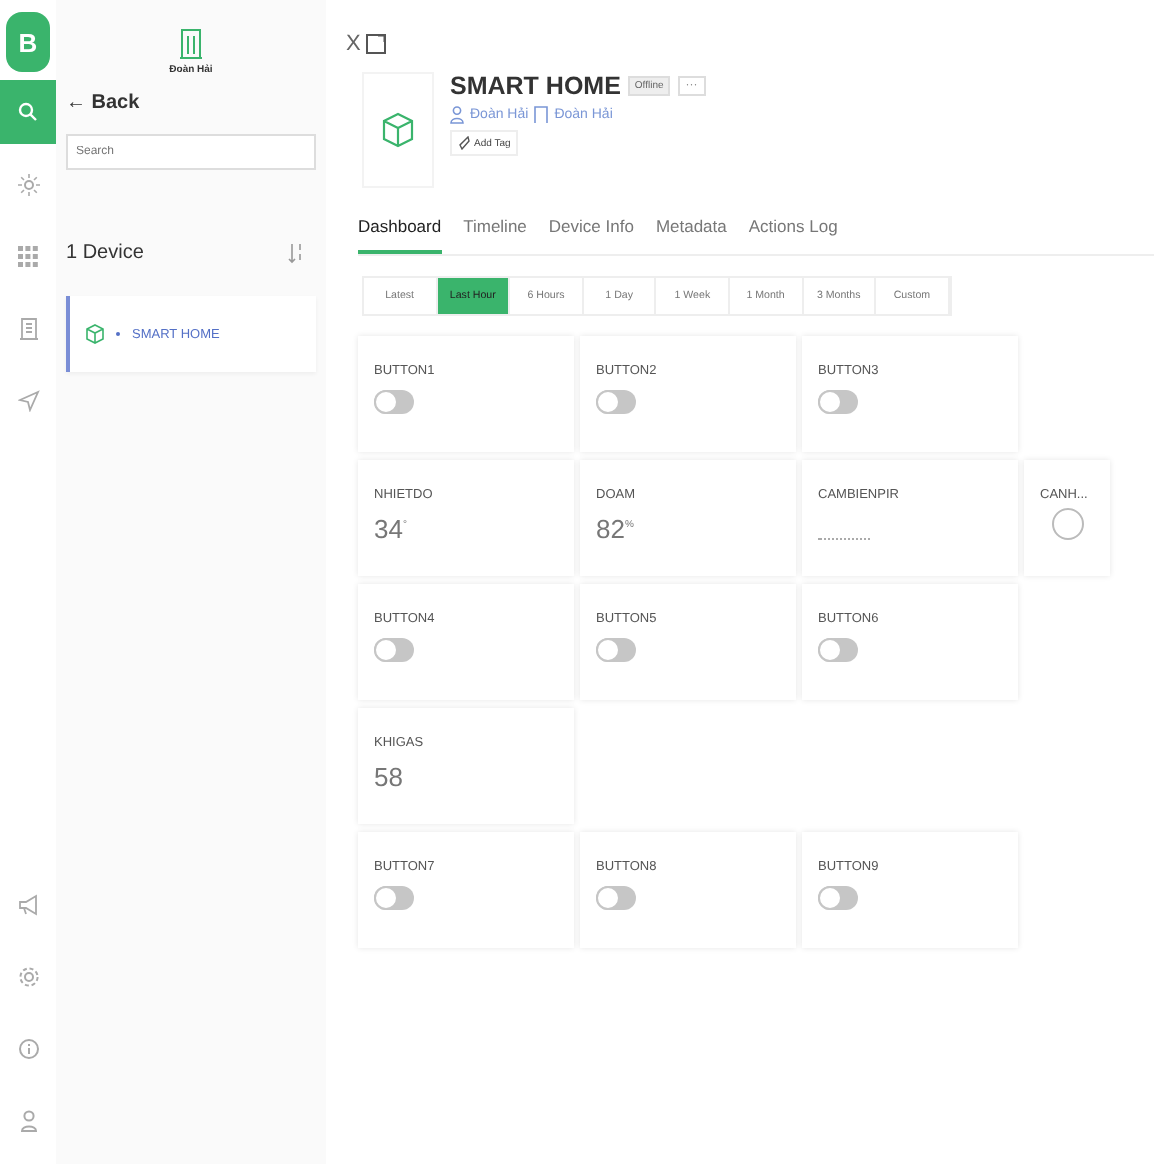 The height and width of the screenshot is (1164, 1154). Describe the element at coordinates (391, 529) in the screenshot. I see `widget-value: 34$^{°}$` at that location.